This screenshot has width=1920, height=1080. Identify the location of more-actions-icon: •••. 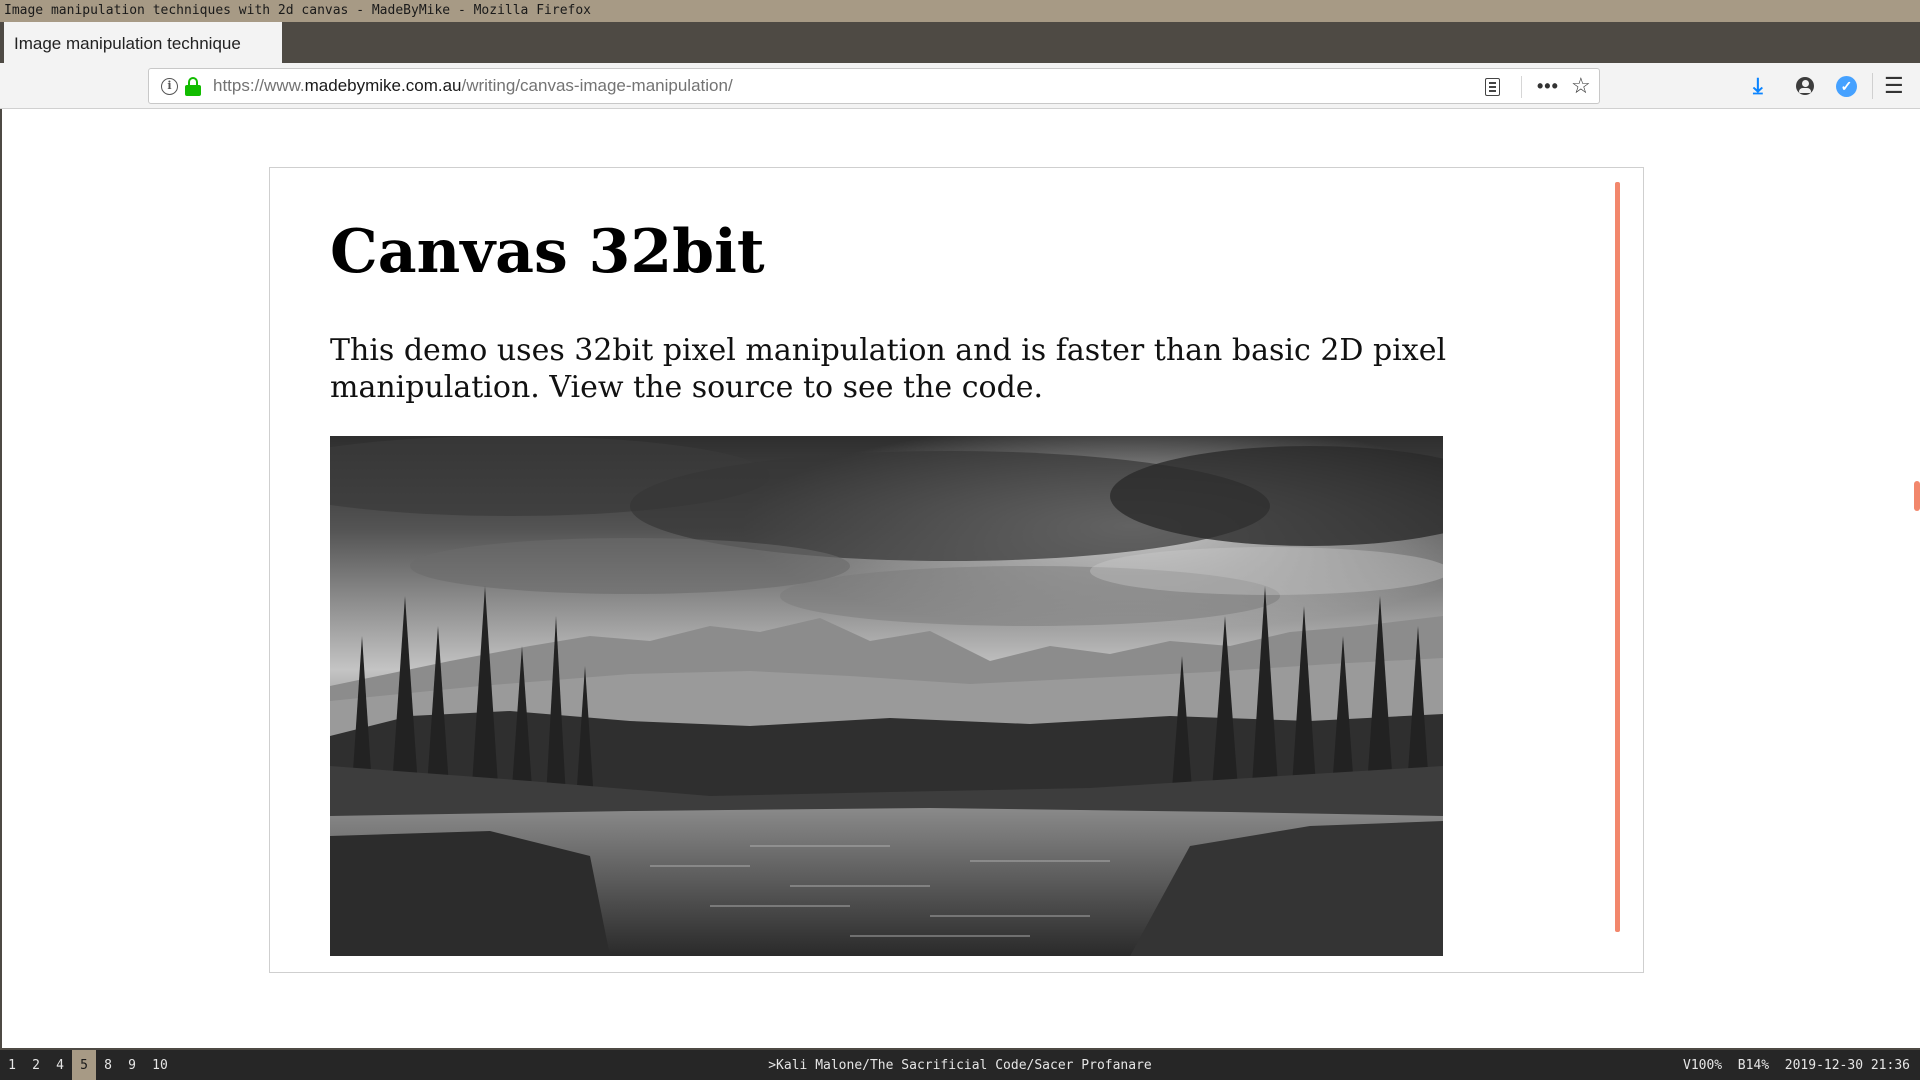
(1548, 86).